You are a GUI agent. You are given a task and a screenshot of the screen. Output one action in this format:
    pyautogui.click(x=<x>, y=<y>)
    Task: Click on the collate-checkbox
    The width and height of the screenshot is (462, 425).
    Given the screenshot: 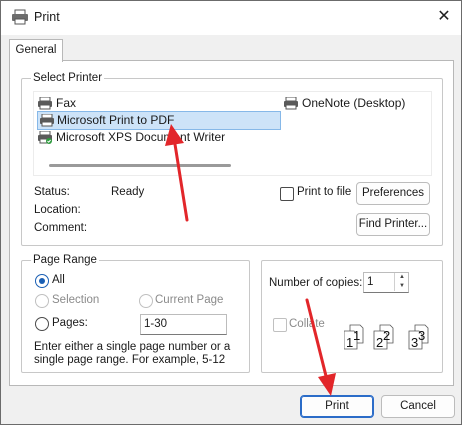 What is the action you would take?
    pyautogui.click(x=280, y=325)
    